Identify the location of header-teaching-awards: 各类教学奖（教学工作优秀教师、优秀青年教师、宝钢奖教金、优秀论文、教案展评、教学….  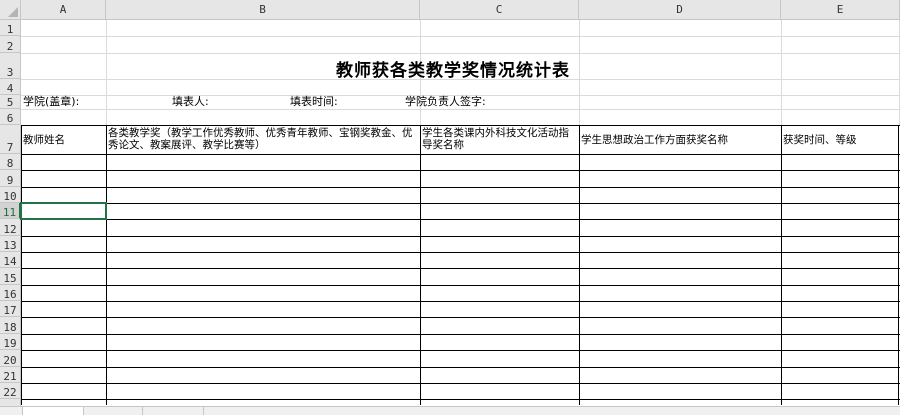
(260, 139).